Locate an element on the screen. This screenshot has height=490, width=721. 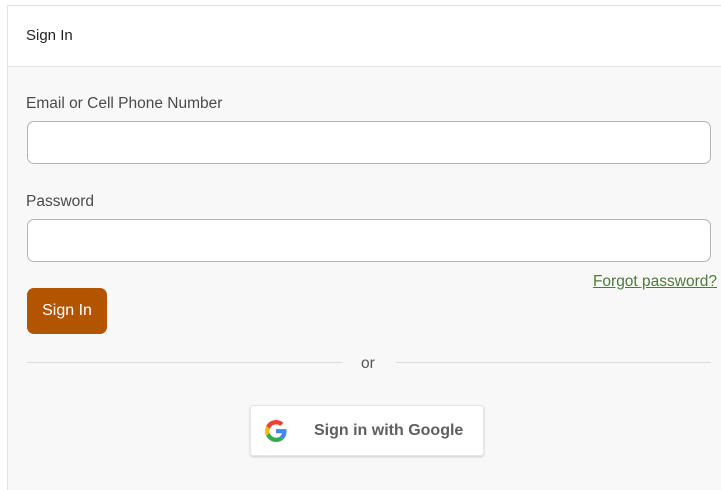
password-field is located at coordinates (369, 240).